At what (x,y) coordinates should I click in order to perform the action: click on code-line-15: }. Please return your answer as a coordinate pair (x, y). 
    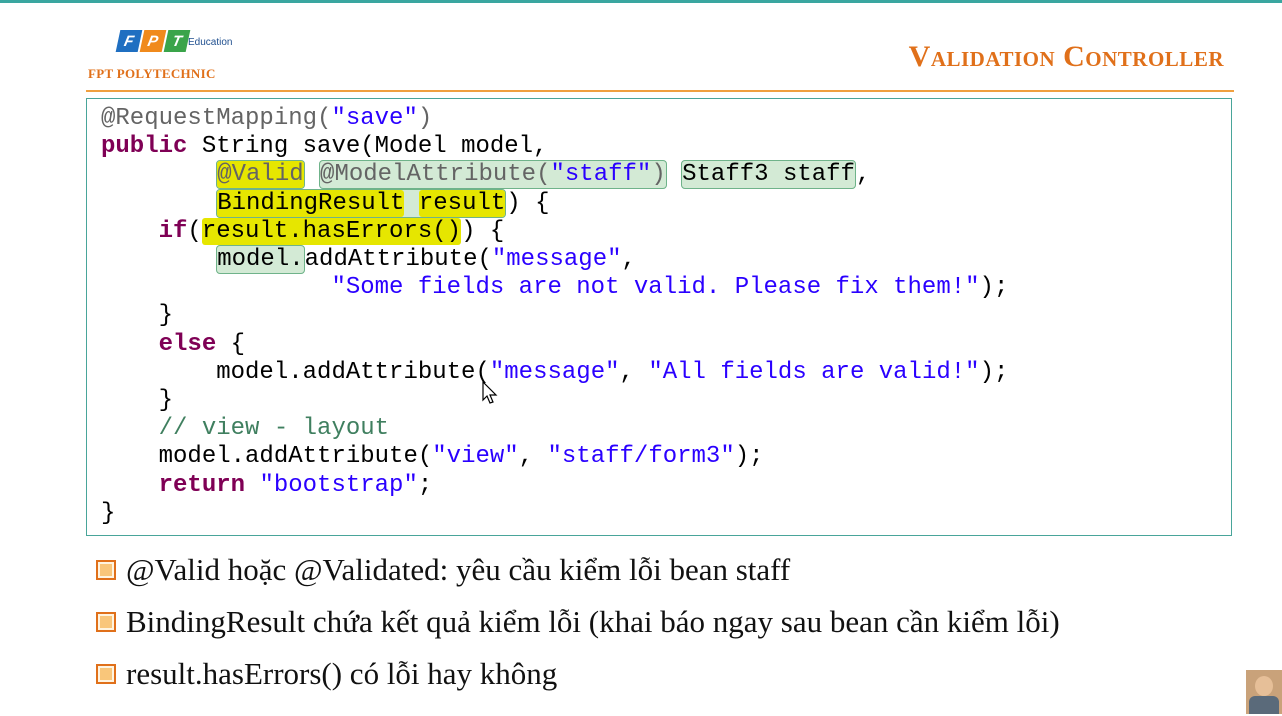
    Looking at the image, I should click on (108, 513).